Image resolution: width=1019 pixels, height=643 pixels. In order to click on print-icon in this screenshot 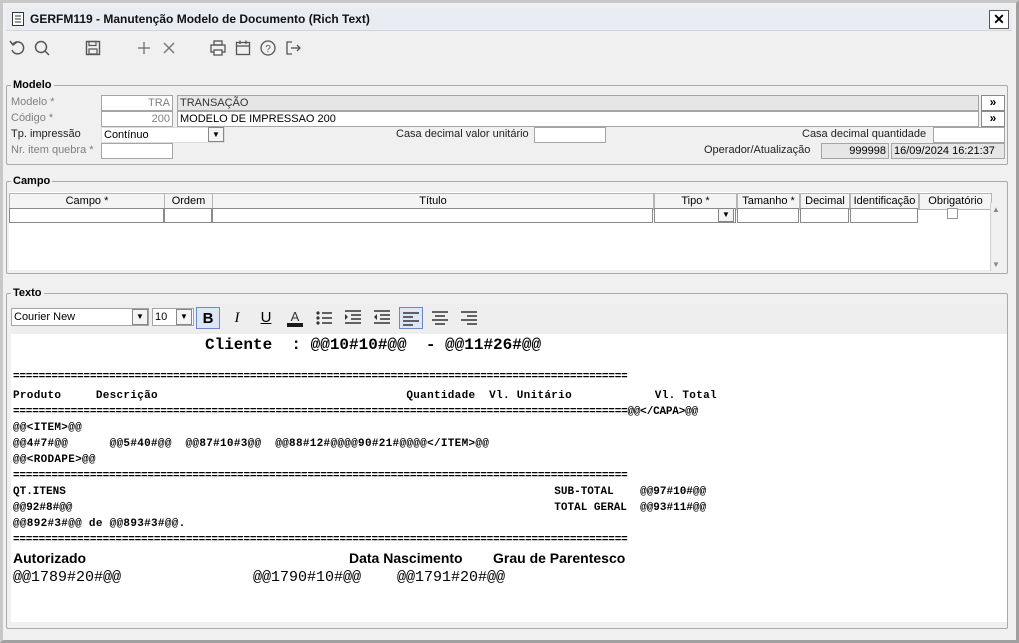, I will do `click(218, 48)`.